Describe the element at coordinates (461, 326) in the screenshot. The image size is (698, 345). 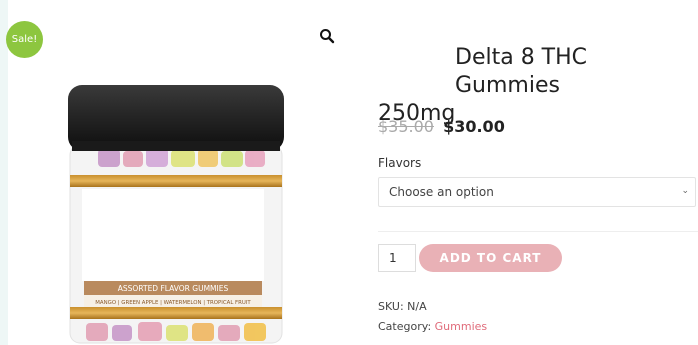
I see `category-link: Gummies` at that location.